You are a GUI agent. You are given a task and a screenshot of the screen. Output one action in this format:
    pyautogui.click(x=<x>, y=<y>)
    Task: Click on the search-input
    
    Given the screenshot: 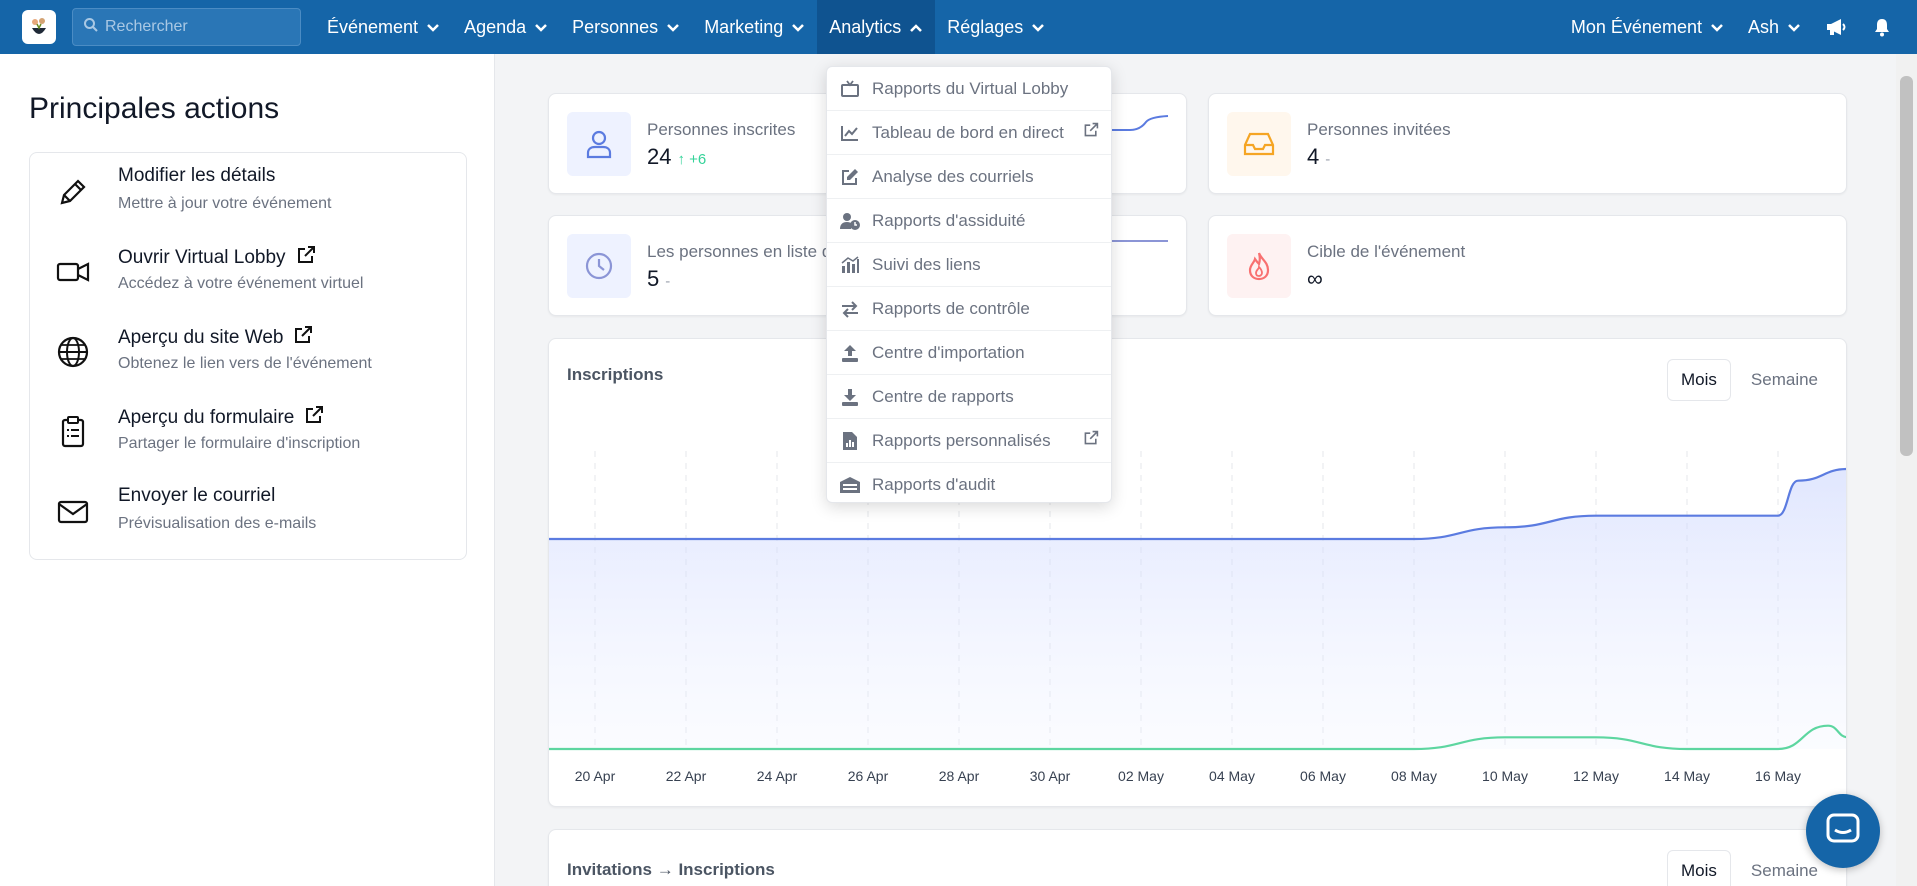 What is the action you would take?
    pyautogui.click(x=195, y=27)
    